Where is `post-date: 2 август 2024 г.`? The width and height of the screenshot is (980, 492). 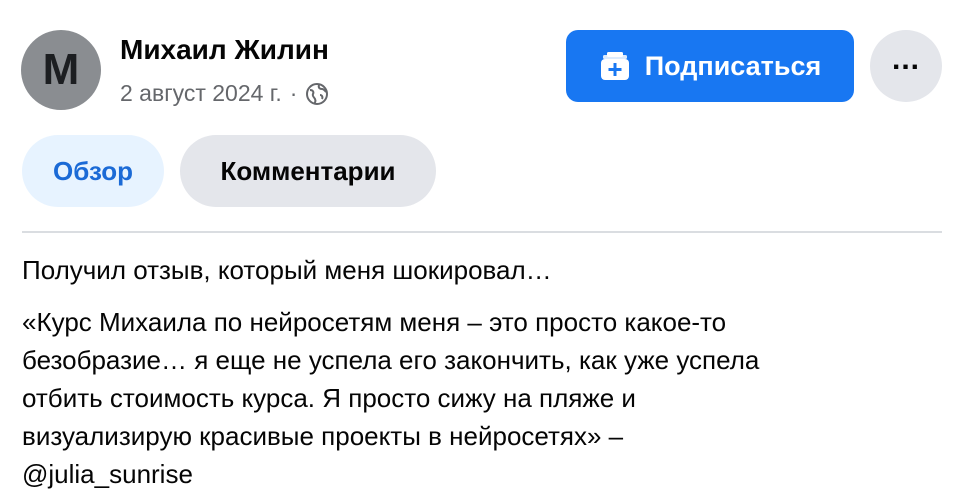
post-date: 2 август 2024 г. is located at coordinates (201, 93).